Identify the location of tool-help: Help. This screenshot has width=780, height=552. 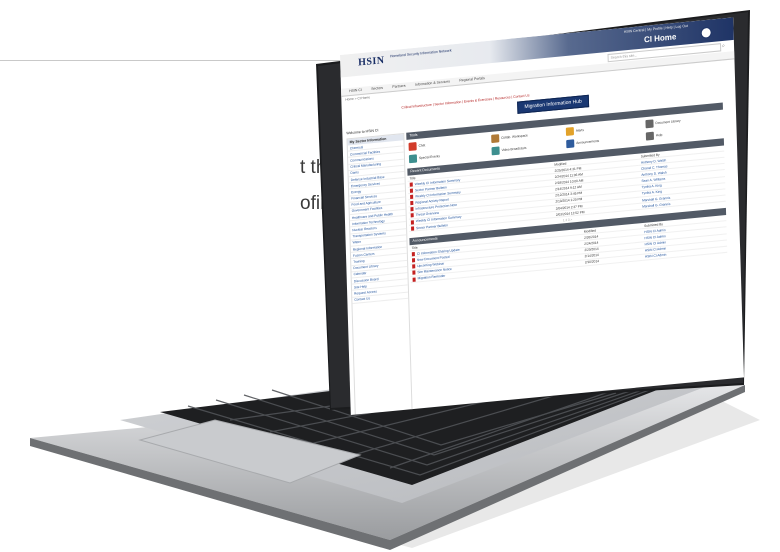
(654, 136).